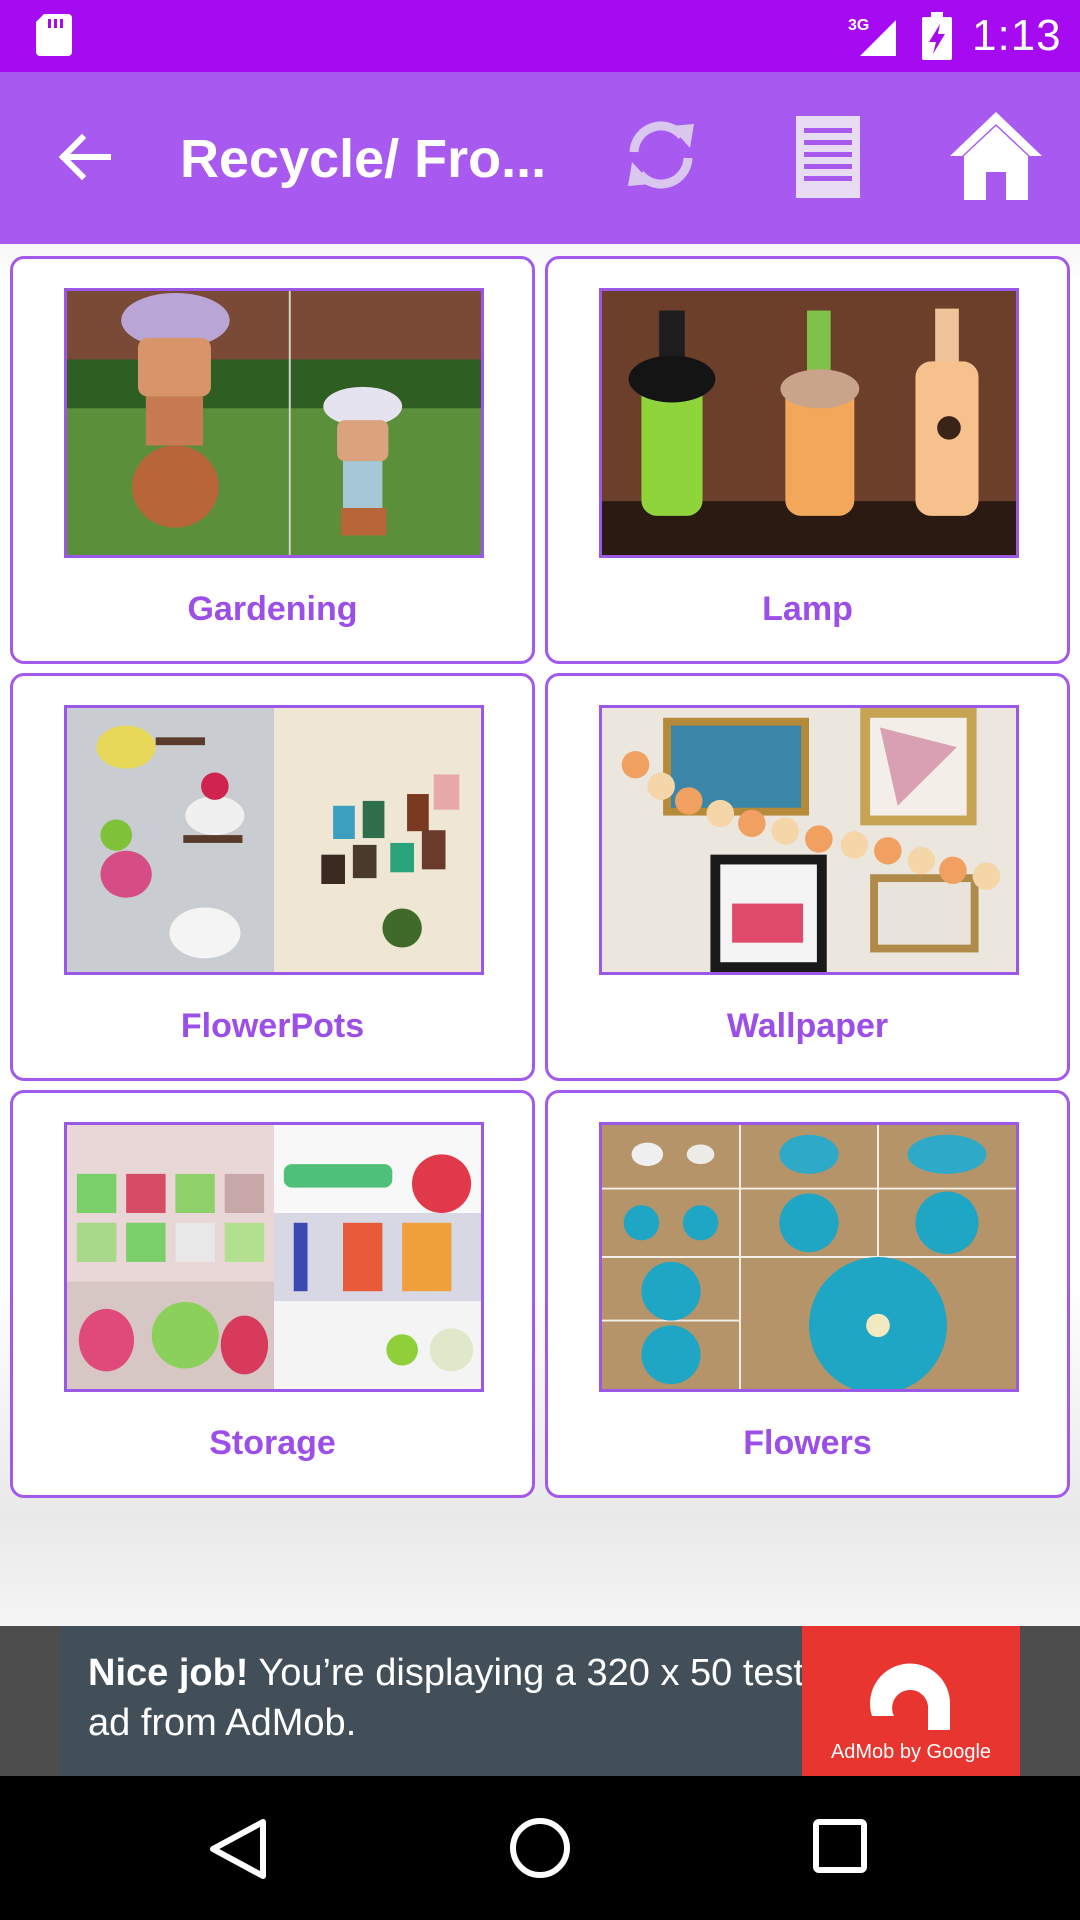 The height and width of the screenshot is (1920, 1080). Describe the element at coordinates (840, 1846) in the screenshot. I see `nav-recents-icon` at that location.